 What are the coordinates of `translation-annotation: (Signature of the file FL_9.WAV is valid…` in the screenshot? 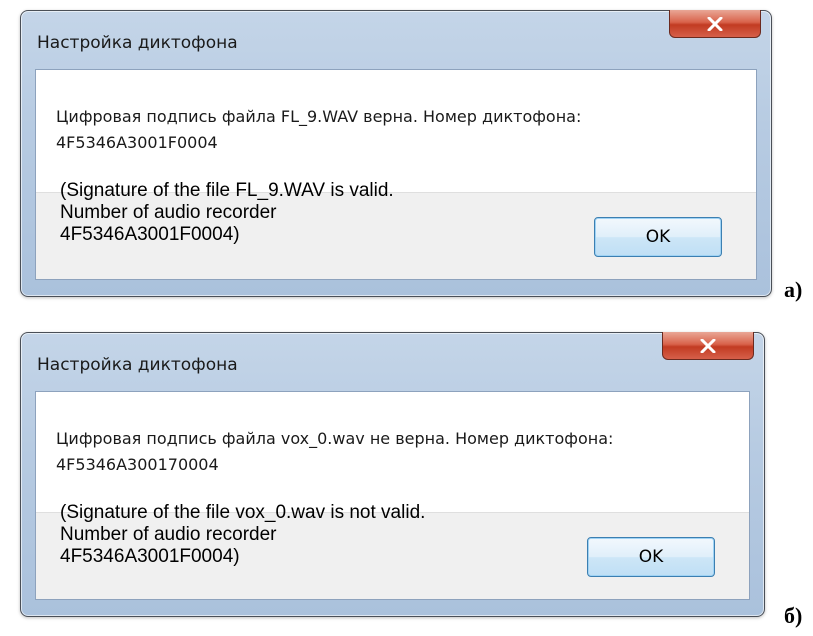 It's located at (227, 212).